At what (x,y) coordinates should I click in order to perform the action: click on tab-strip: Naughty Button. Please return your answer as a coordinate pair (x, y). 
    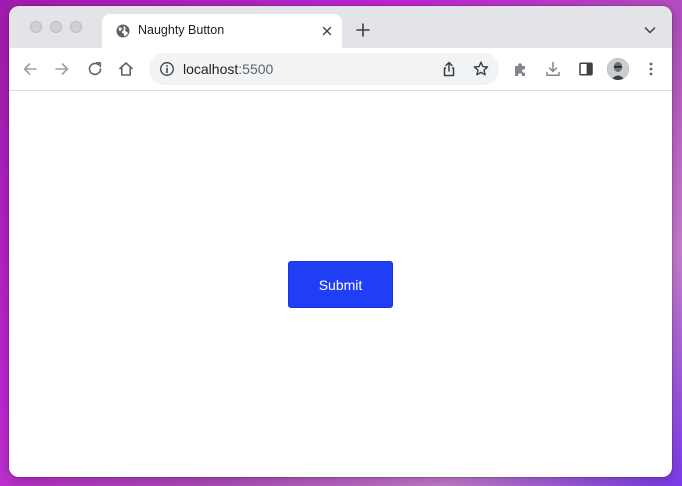
    Looking at the image, I should click on (340, 27).